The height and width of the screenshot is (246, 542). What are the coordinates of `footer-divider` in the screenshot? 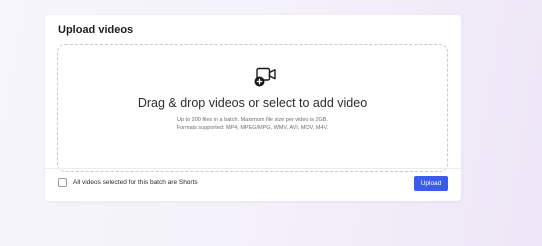 It's located at (253, 168).